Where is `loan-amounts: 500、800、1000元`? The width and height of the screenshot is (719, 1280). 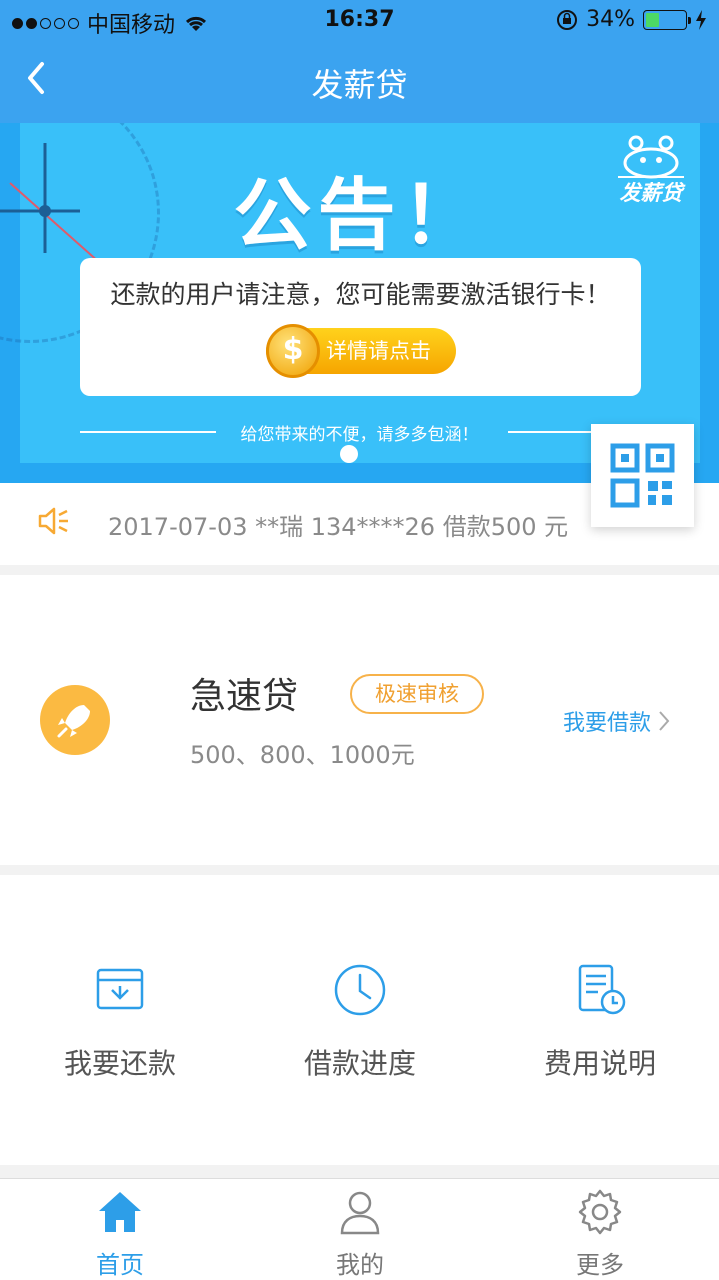 loan-amounts: 500、800、1000元 is located at coordinates (302, 755).